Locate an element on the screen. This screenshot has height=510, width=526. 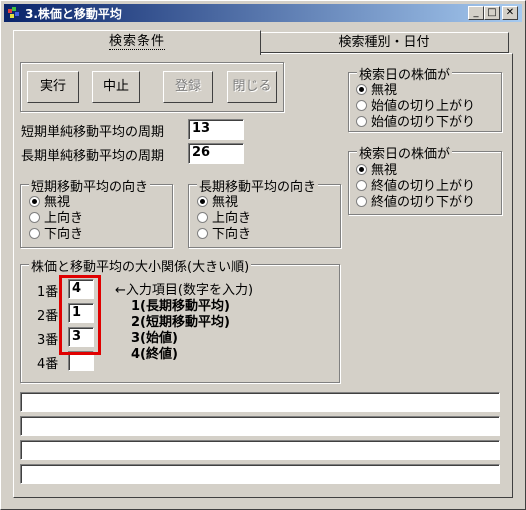
rank-2-label: 2番 is located at coordinates (48, 316).